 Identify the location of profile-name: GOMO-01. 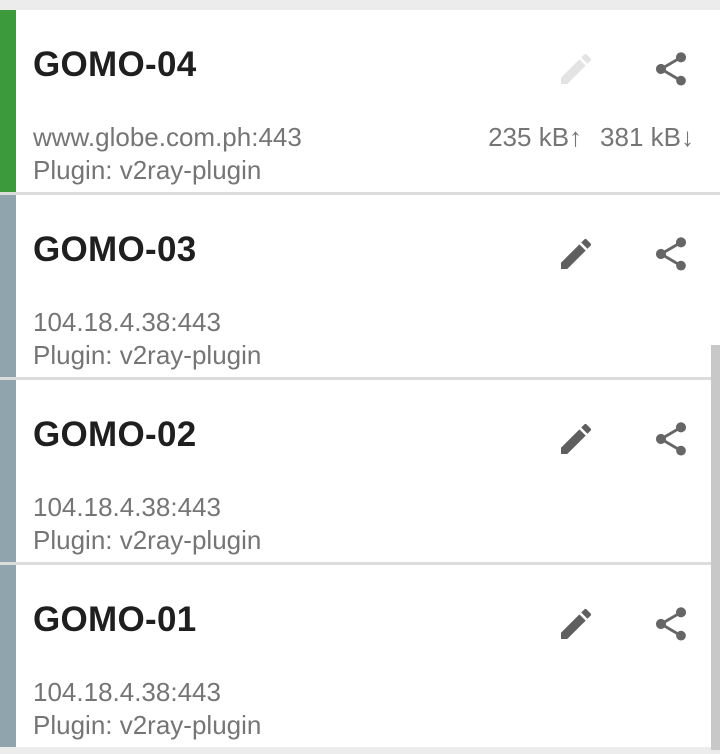
(115, 619).